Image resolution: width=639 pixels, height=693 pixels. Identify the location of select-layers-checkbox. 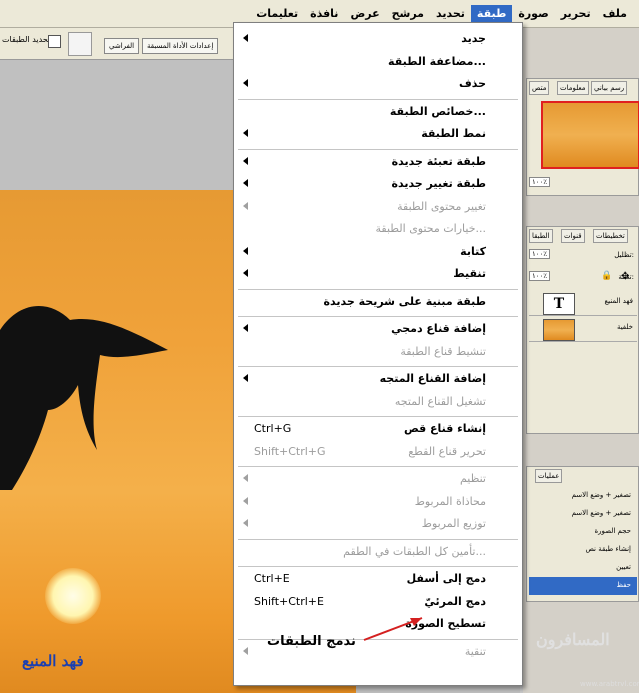
(54, 41).